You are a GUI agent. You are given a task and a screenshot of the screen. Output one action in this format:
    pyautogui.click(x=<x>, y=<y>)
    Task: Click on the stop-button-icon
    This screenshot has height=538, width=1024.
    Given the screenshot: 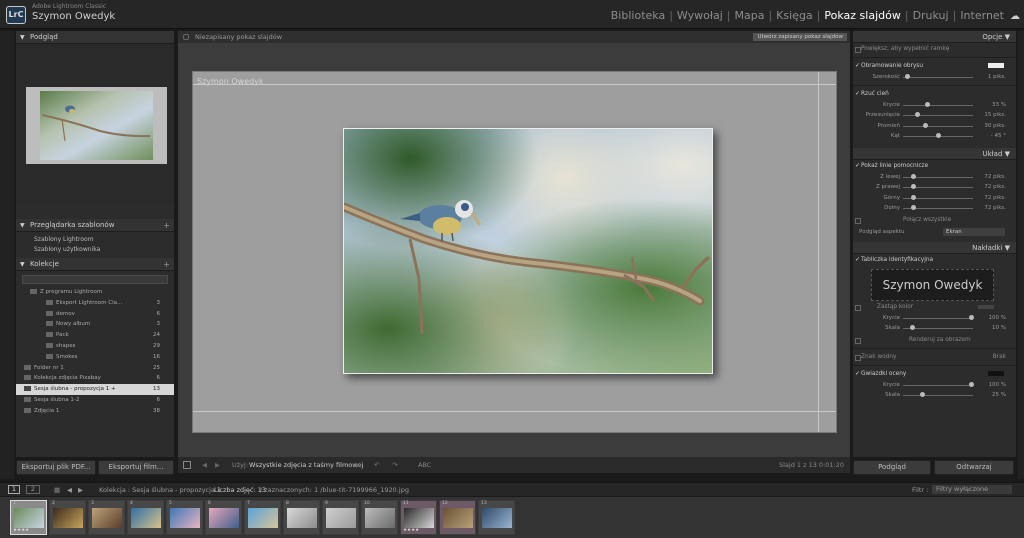 What is the action you would take?
    pyautogui.click(x=187, y=465)
    